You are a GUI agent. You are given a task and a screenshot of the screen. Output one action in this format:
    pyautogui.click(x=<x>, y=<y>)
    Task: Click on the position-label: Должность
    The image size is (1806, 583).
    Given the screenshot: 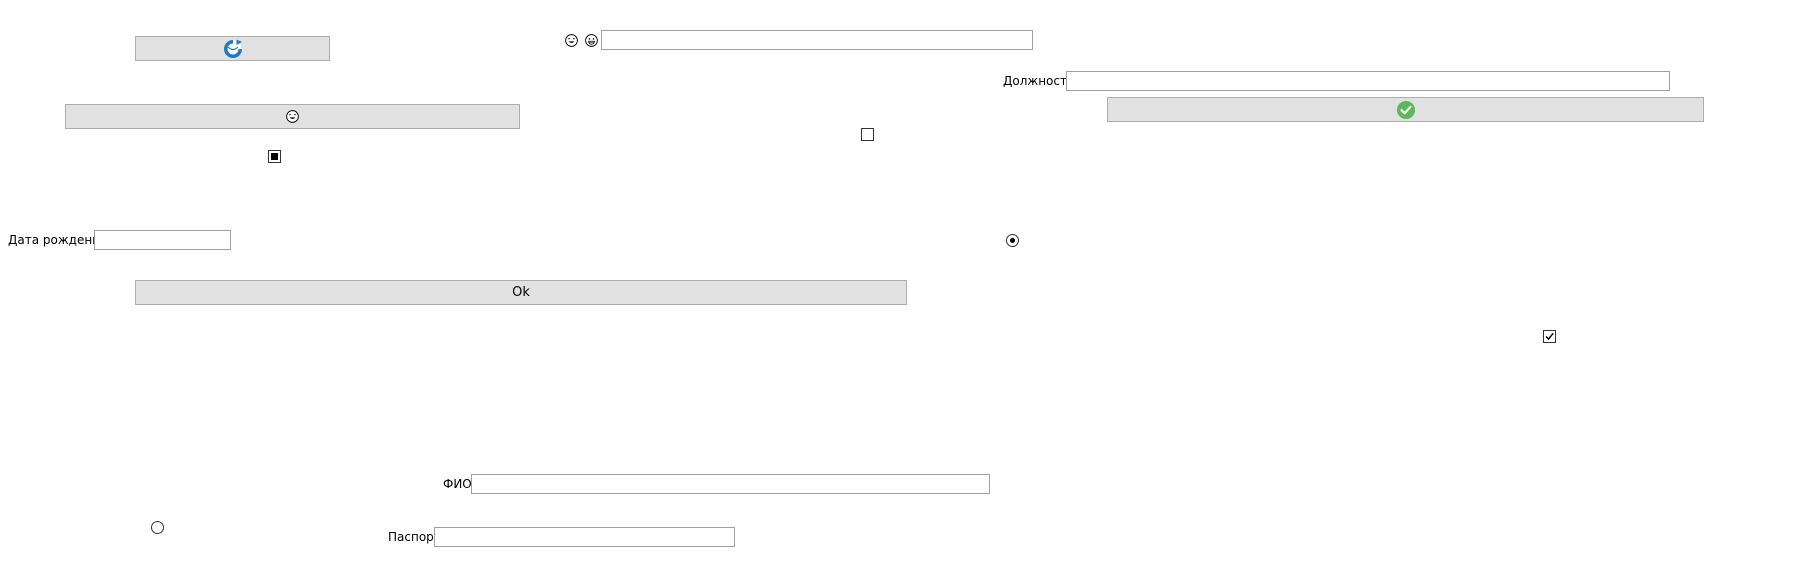 What is the action you would take?
    pyautogui.click(x=1039, y=81)
    